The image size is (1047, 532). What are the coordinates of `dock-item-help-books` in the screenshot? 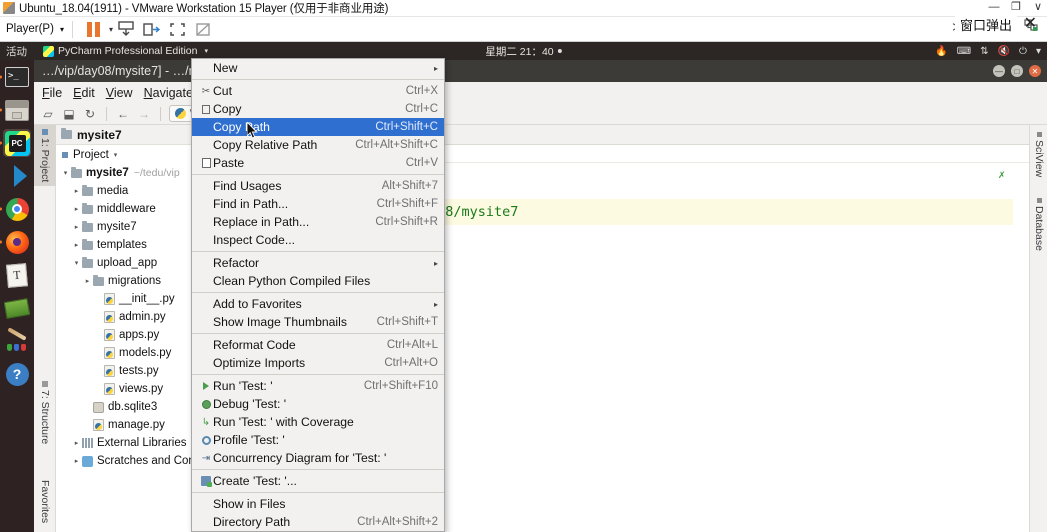 It's located at (17, 308).